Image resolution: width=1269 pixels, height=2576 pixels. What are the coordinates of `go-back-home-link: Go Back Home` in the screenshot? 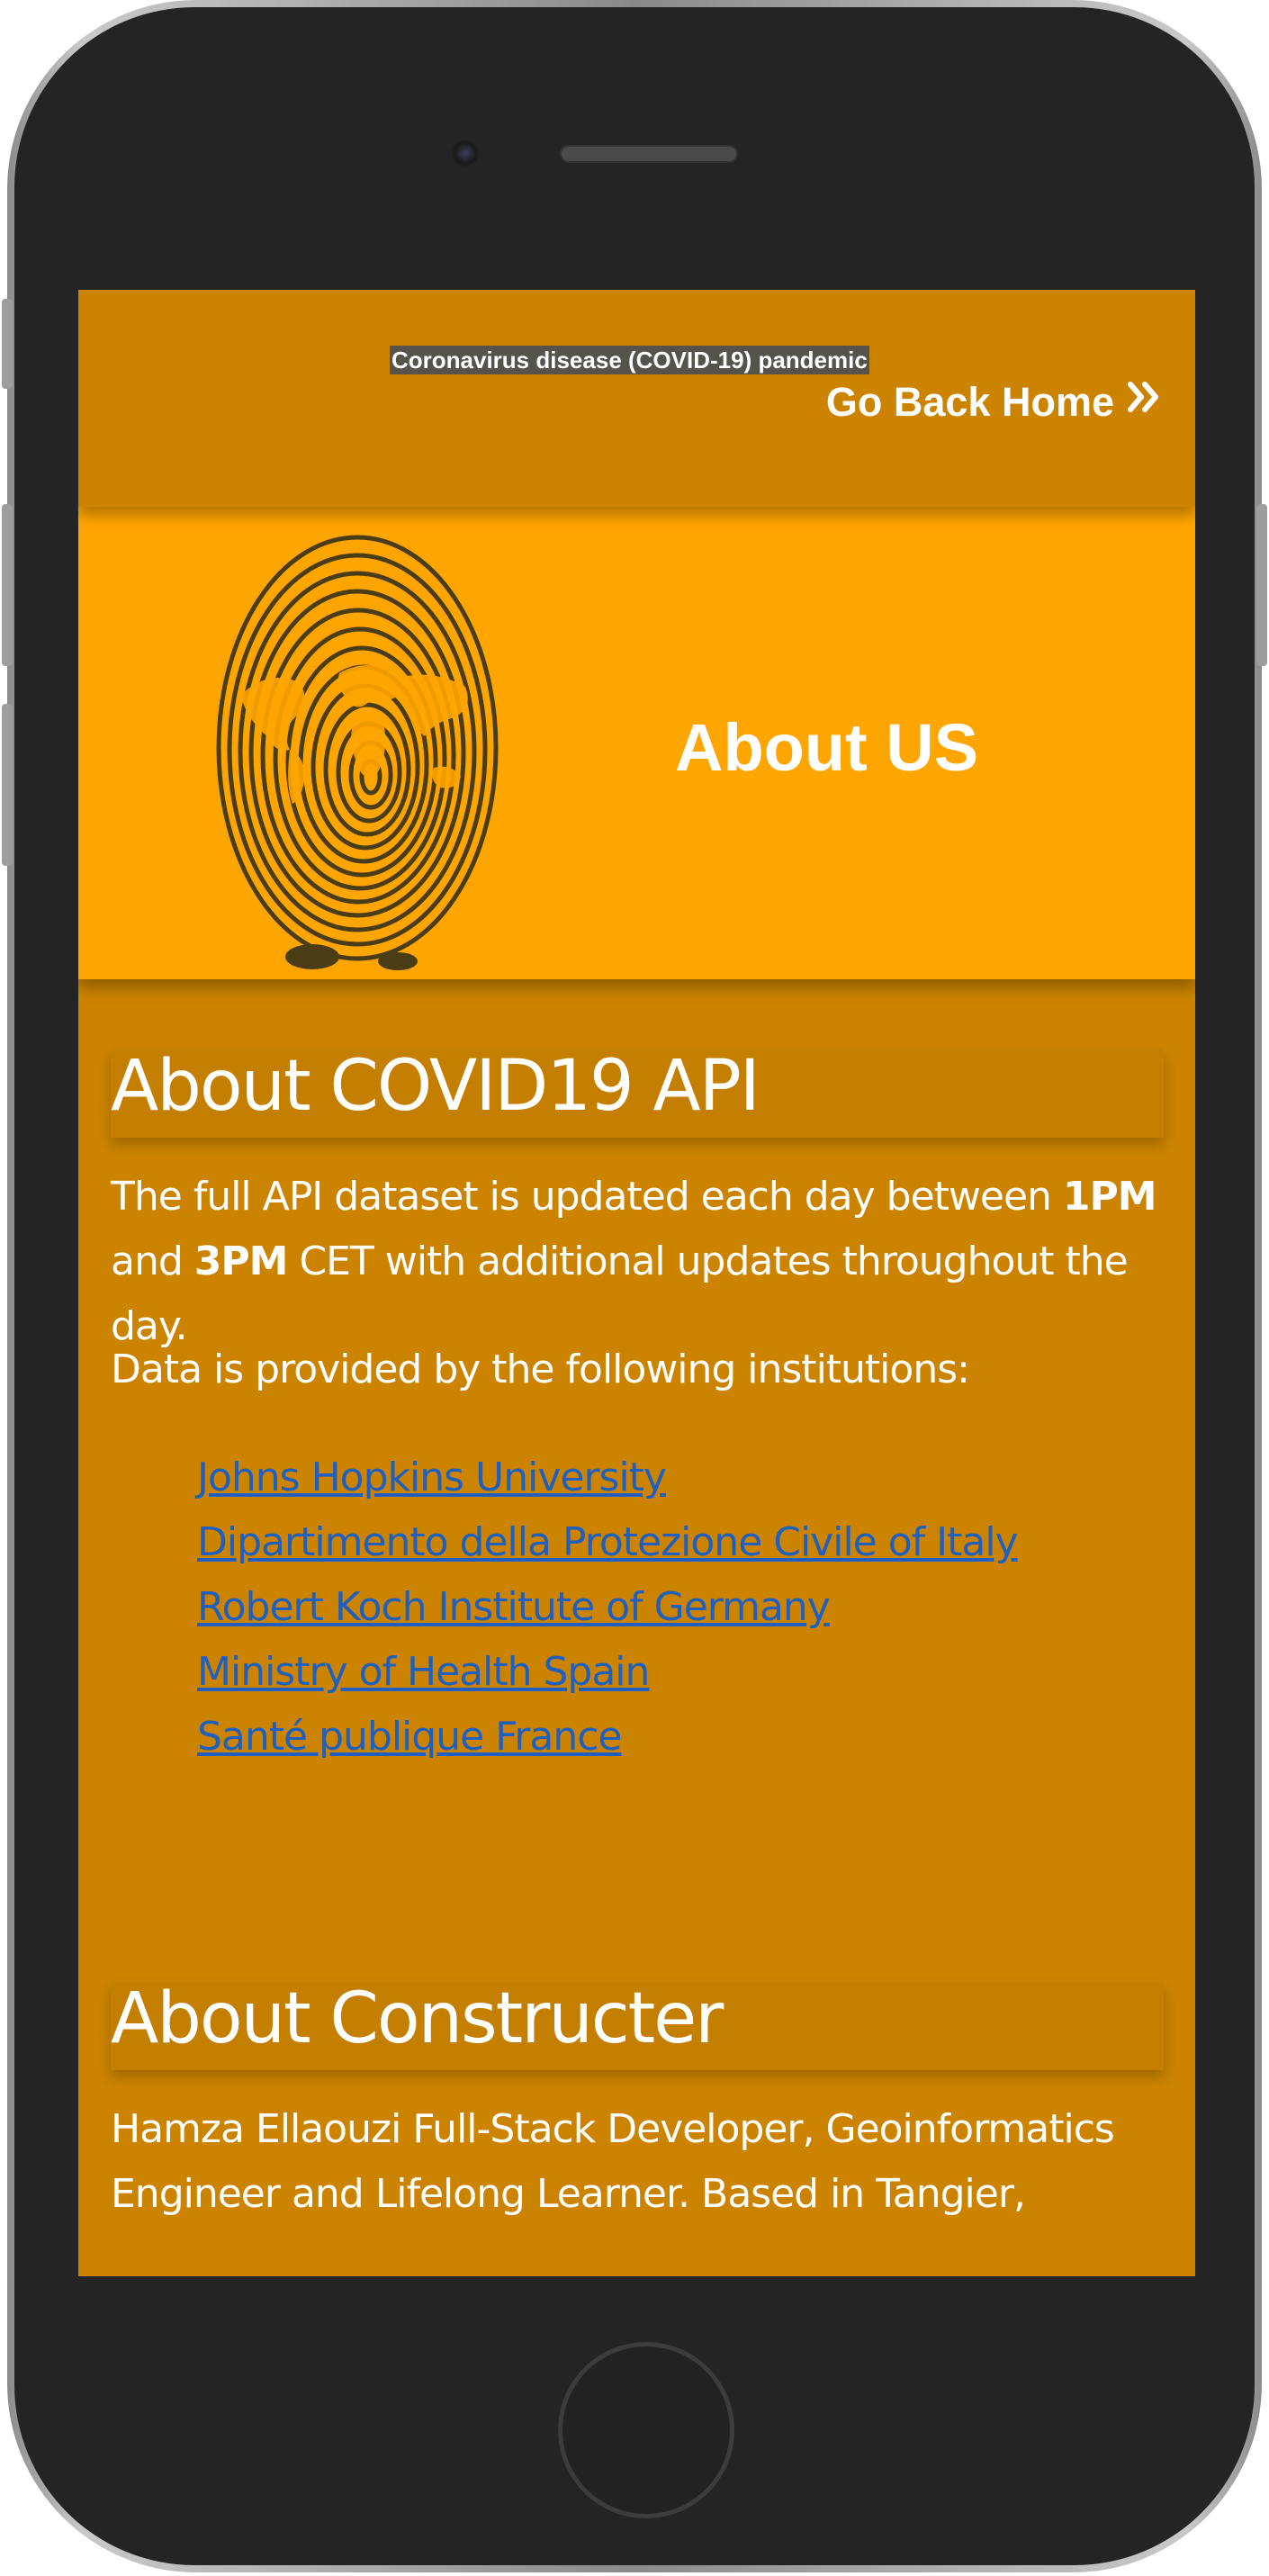 It's located at (994, 402).